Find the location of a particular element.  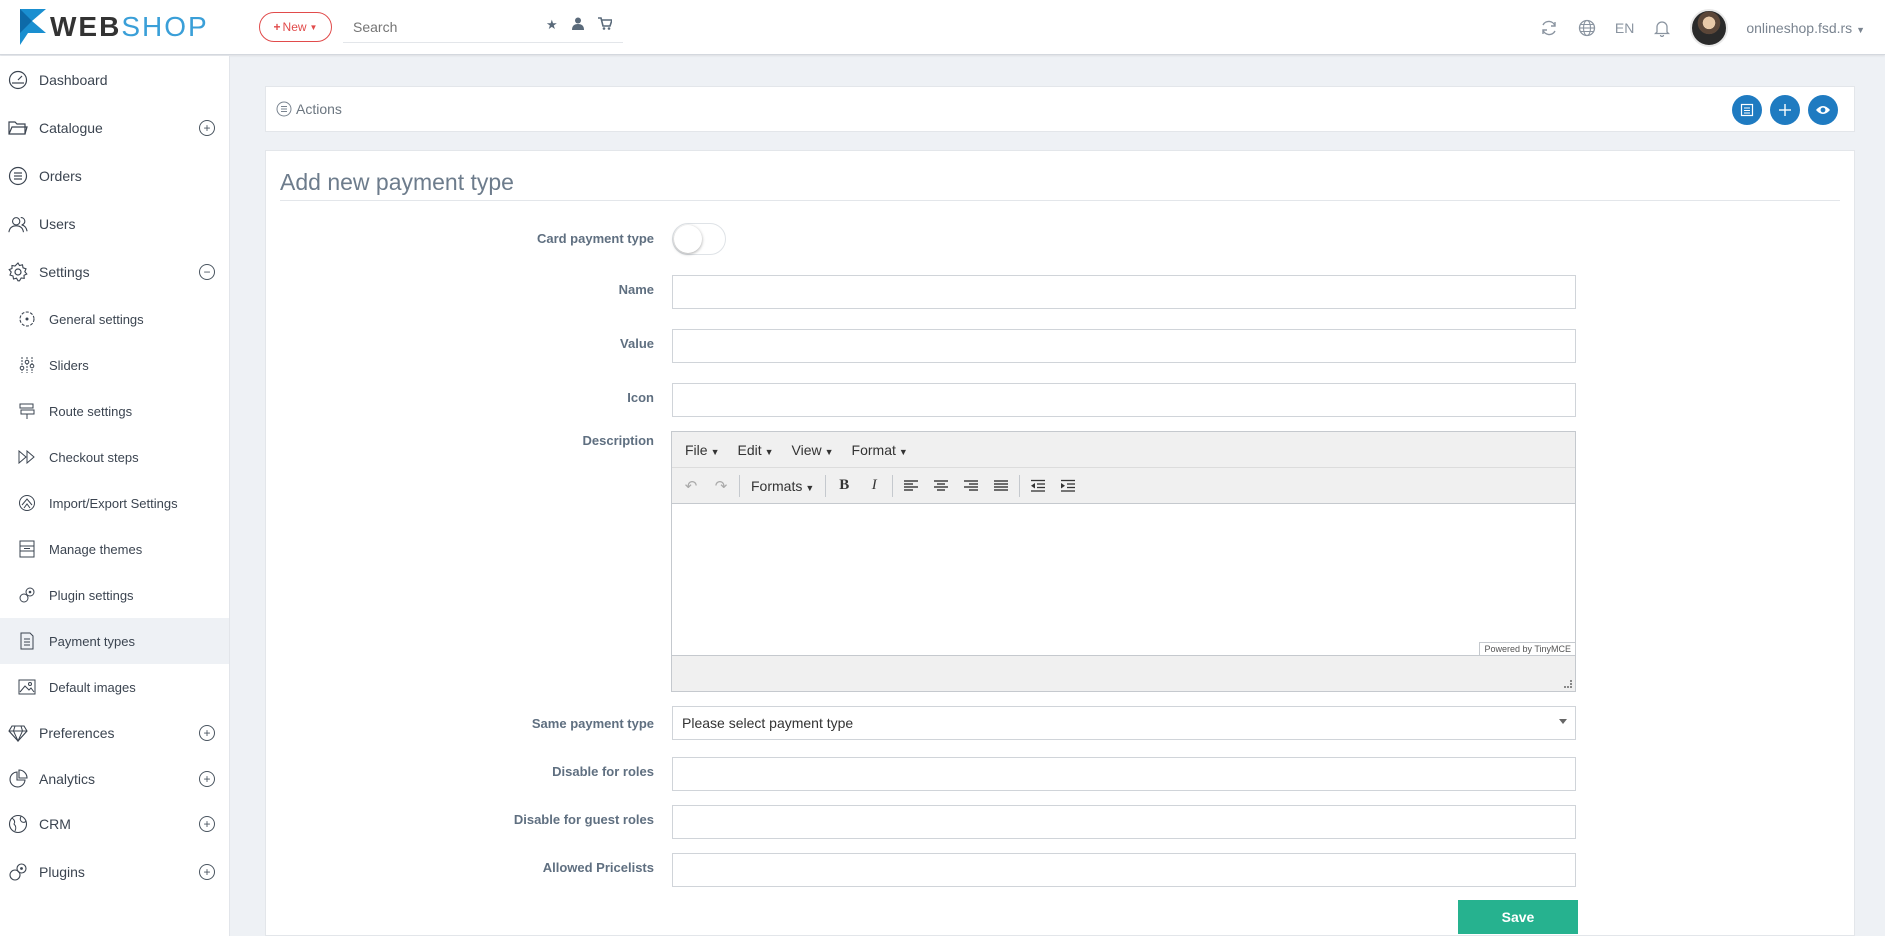

sidebar-item-preferences: Preferences + is located at coordinates (114, 733).